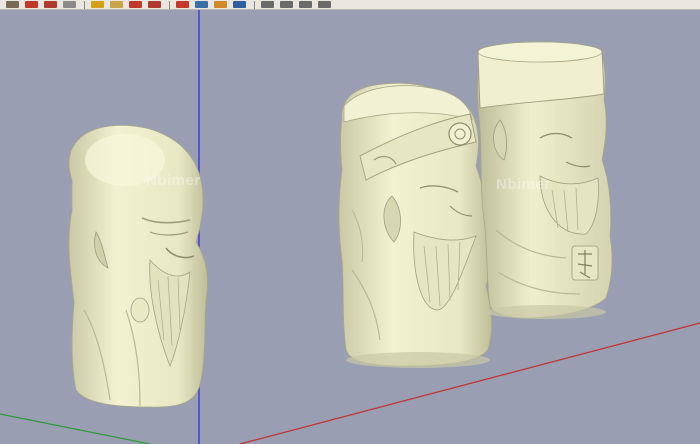 The width and height of the screenshot is (700, 444). I want to click on offset-icon, so click(154, 4).